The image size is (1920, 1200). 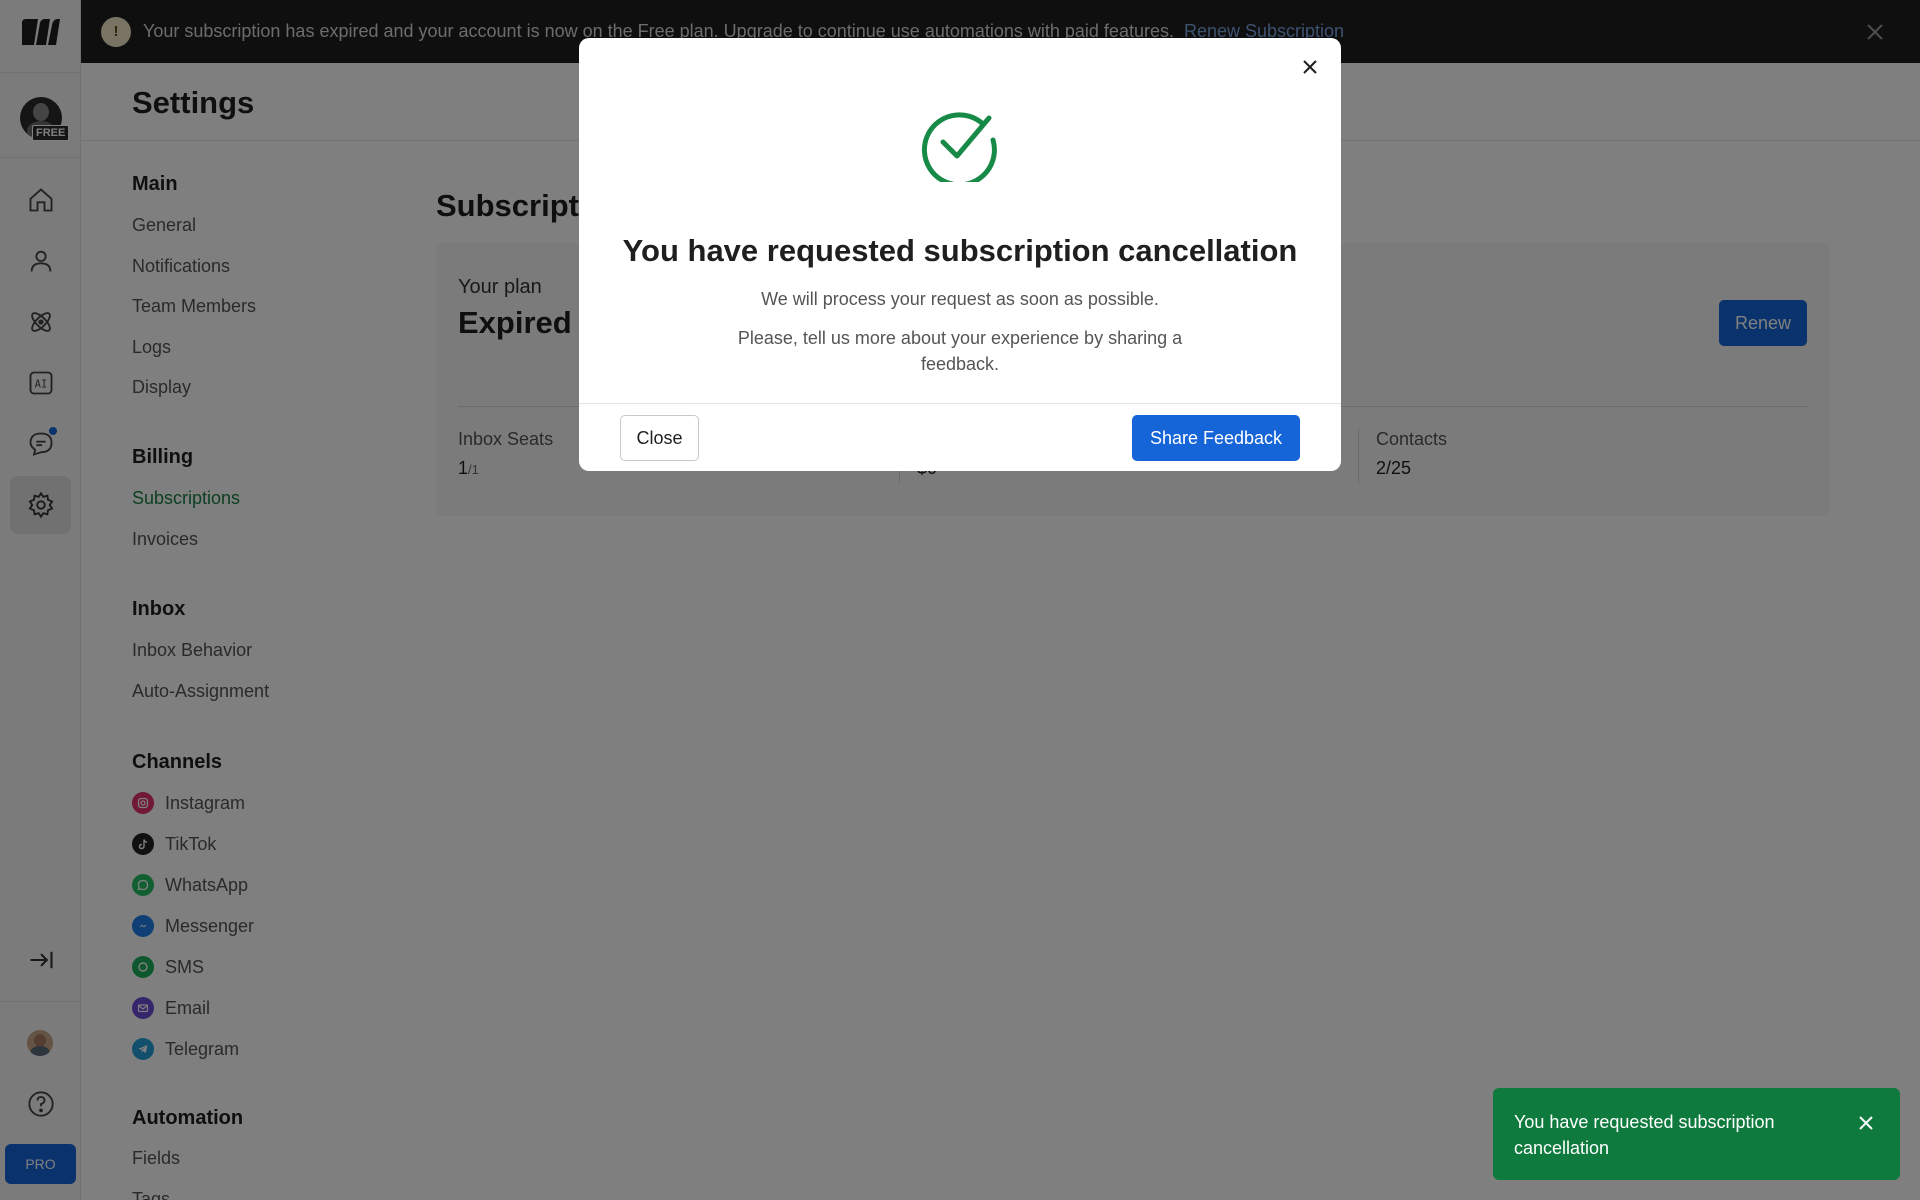 What do you see at coordinates (1216, 438) in the screenshot?
I see `share-feedback-button: Share Feedback` at bounding box center [1216, 438].